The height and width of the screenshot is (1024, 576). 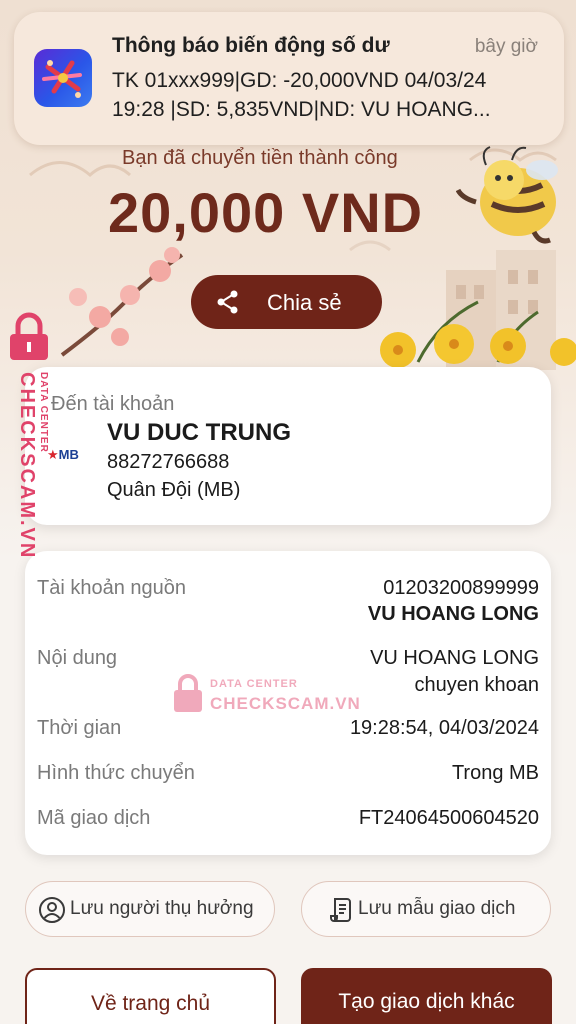 What do you see at coordinates (79, 728) in the screenshot?
I see `time-label: Thời gian` at bounding box center [79, 728].